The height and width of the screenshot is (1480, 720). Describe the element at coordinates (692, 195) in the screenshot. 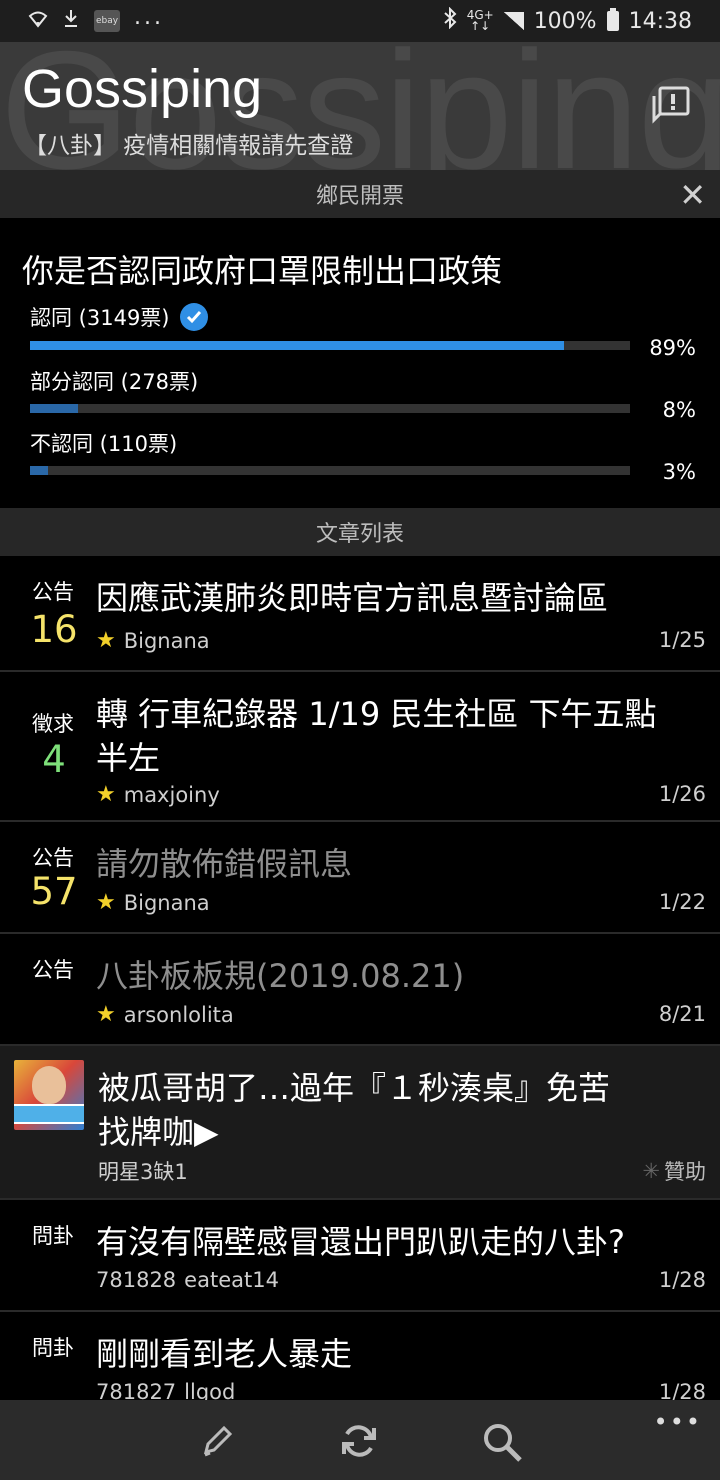

I see `close-poll-icon: ✕` at that location.